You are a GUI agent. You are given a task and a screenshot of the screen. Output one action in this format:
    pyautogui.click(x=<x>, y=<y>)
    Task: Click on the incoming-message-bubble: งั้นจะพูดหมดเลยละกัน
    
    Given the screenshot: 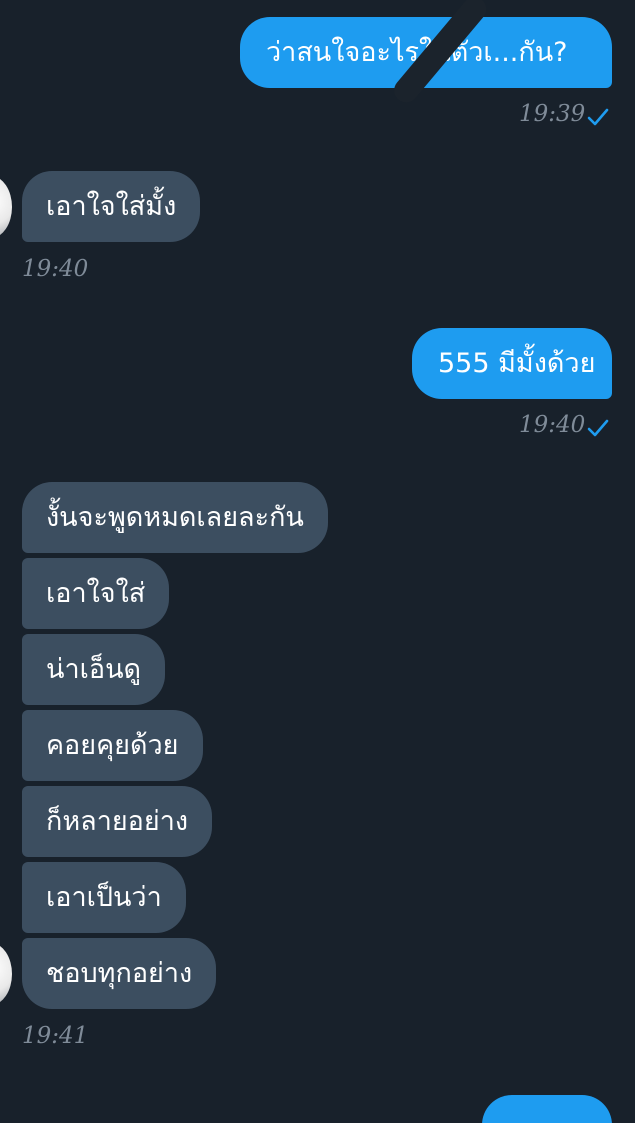 What is the action you would take?
    pyautogui.click(x=175, y=517)
    